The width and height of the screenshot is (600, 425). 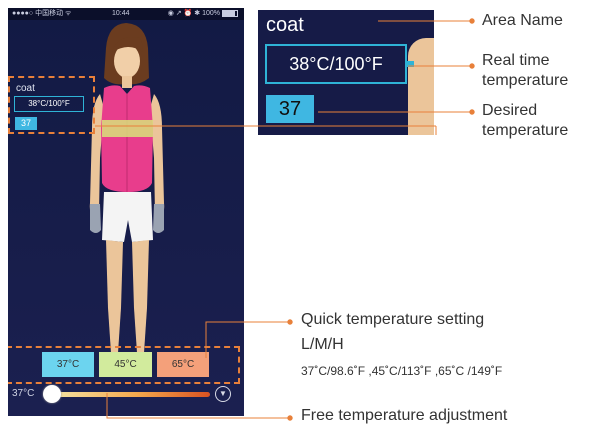 What do you see at coordinates (522, 20) in the screenshot?
I see `annotation-area-name: Area Name` at bounding box center [522, 20].